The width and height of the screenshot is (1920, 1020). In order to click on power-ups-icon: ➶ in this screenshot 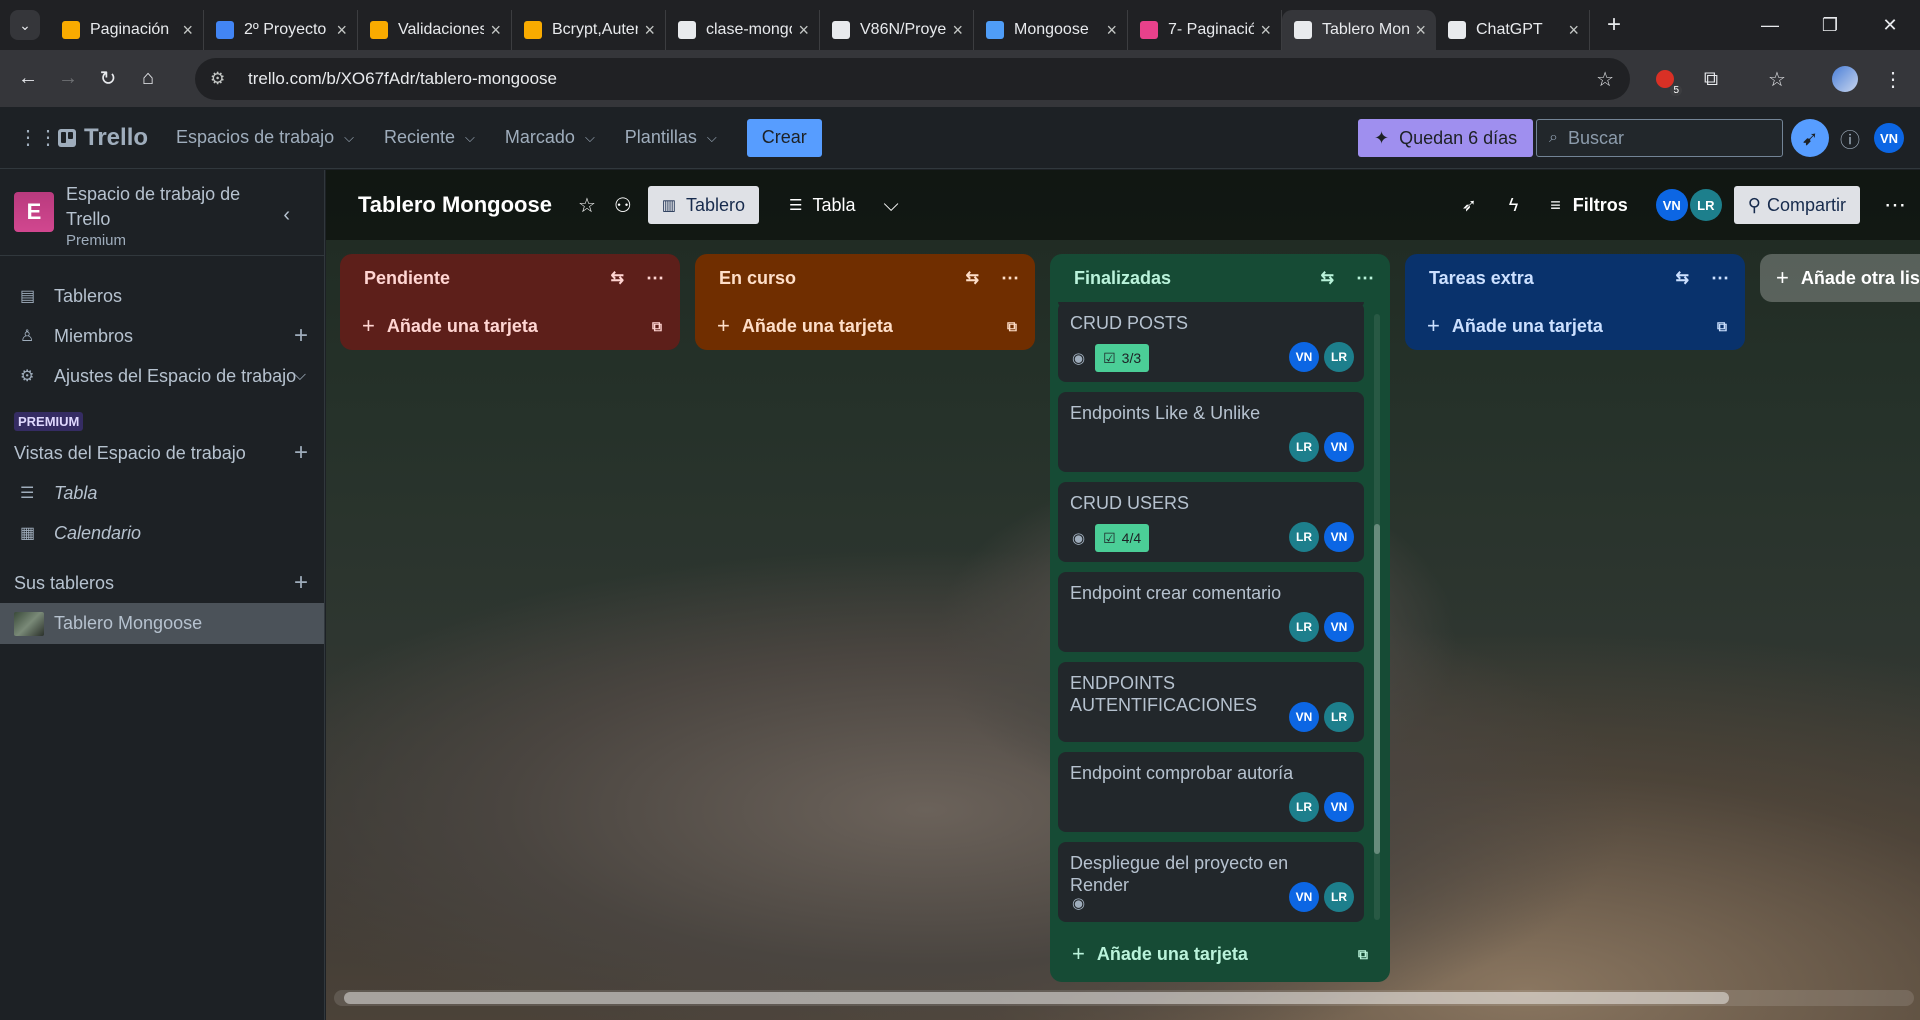, I will do `click(1469, 205)`.